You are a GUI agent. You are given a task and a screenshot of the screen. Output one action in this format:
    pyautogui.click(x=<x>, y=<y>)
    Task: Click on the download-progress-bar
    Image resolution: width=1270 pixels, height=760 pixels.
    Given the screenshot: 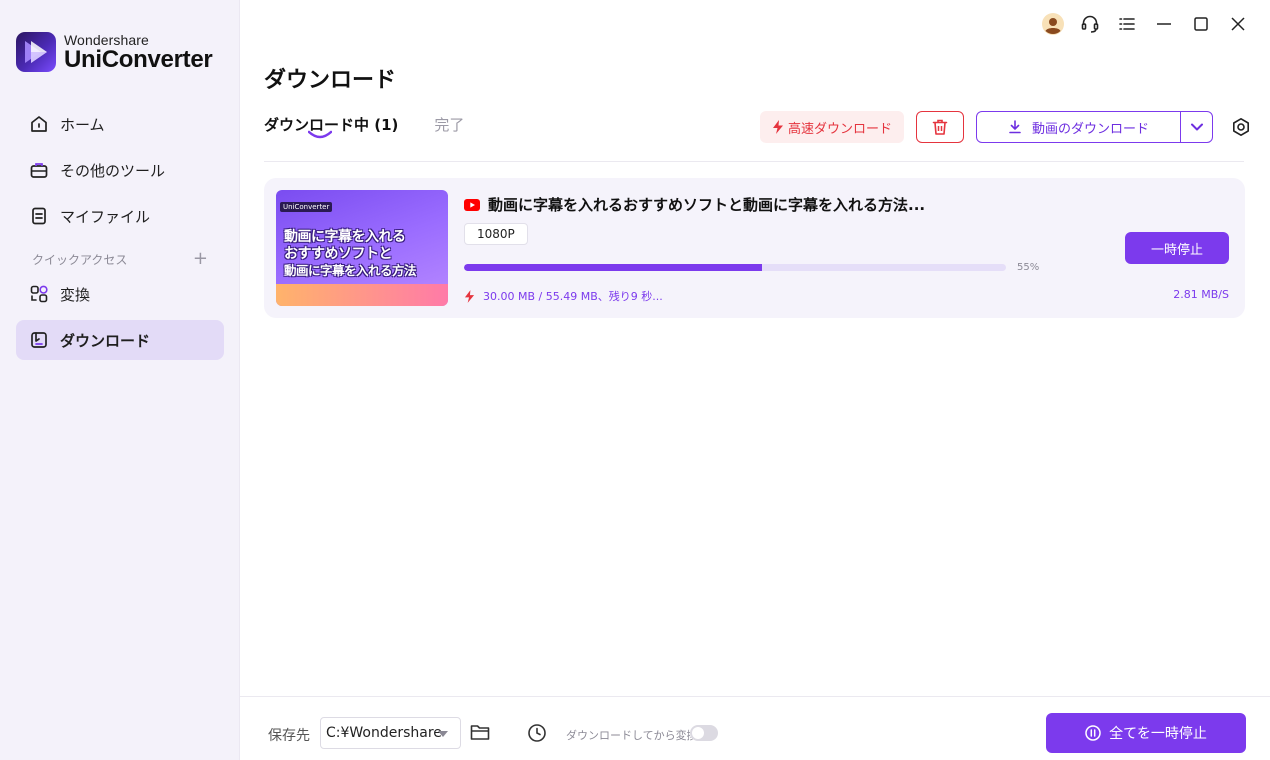 What is the action you would take?
    pyautogui.click(x=735, y=267)
    